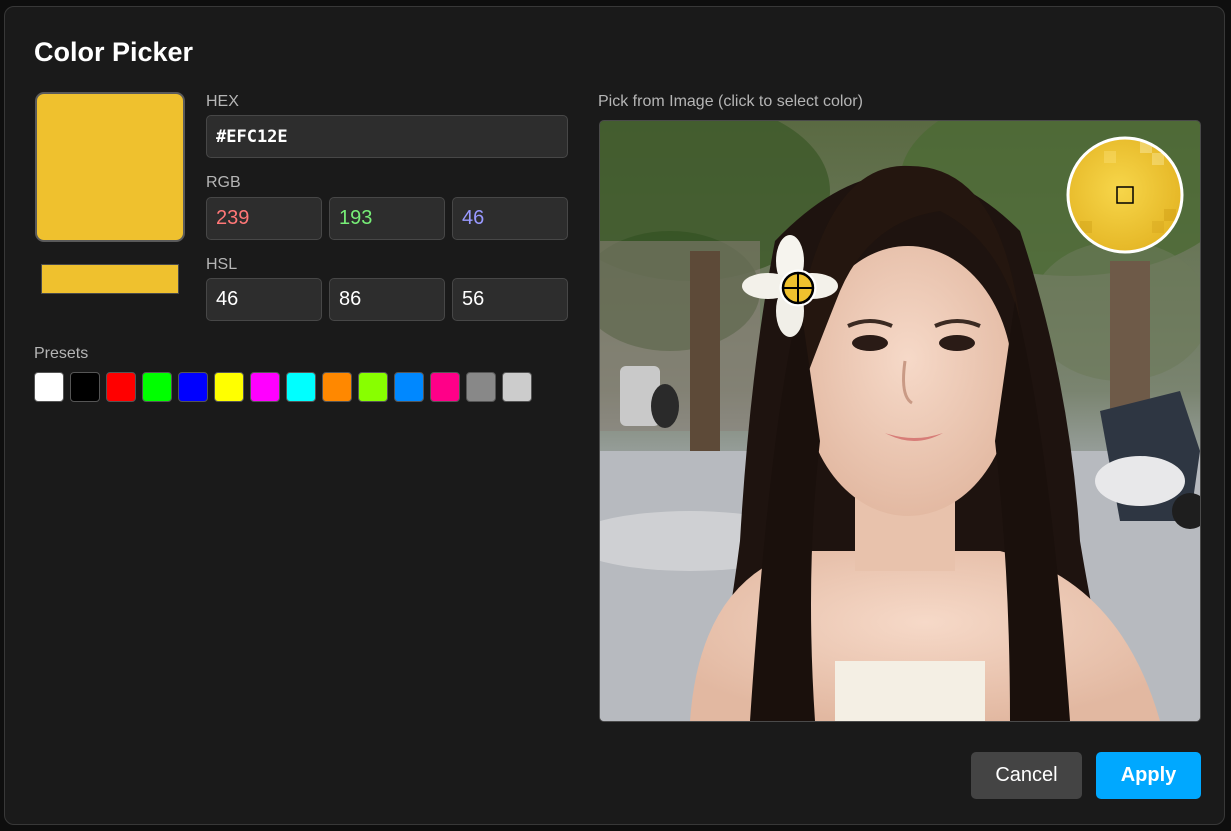 The height and width of the screenshot is (831, 1231). What do you see at coordinates (1125, 195) in the screenshot?
I see `magnifier-loupe` at bounding box center [1125, 195].